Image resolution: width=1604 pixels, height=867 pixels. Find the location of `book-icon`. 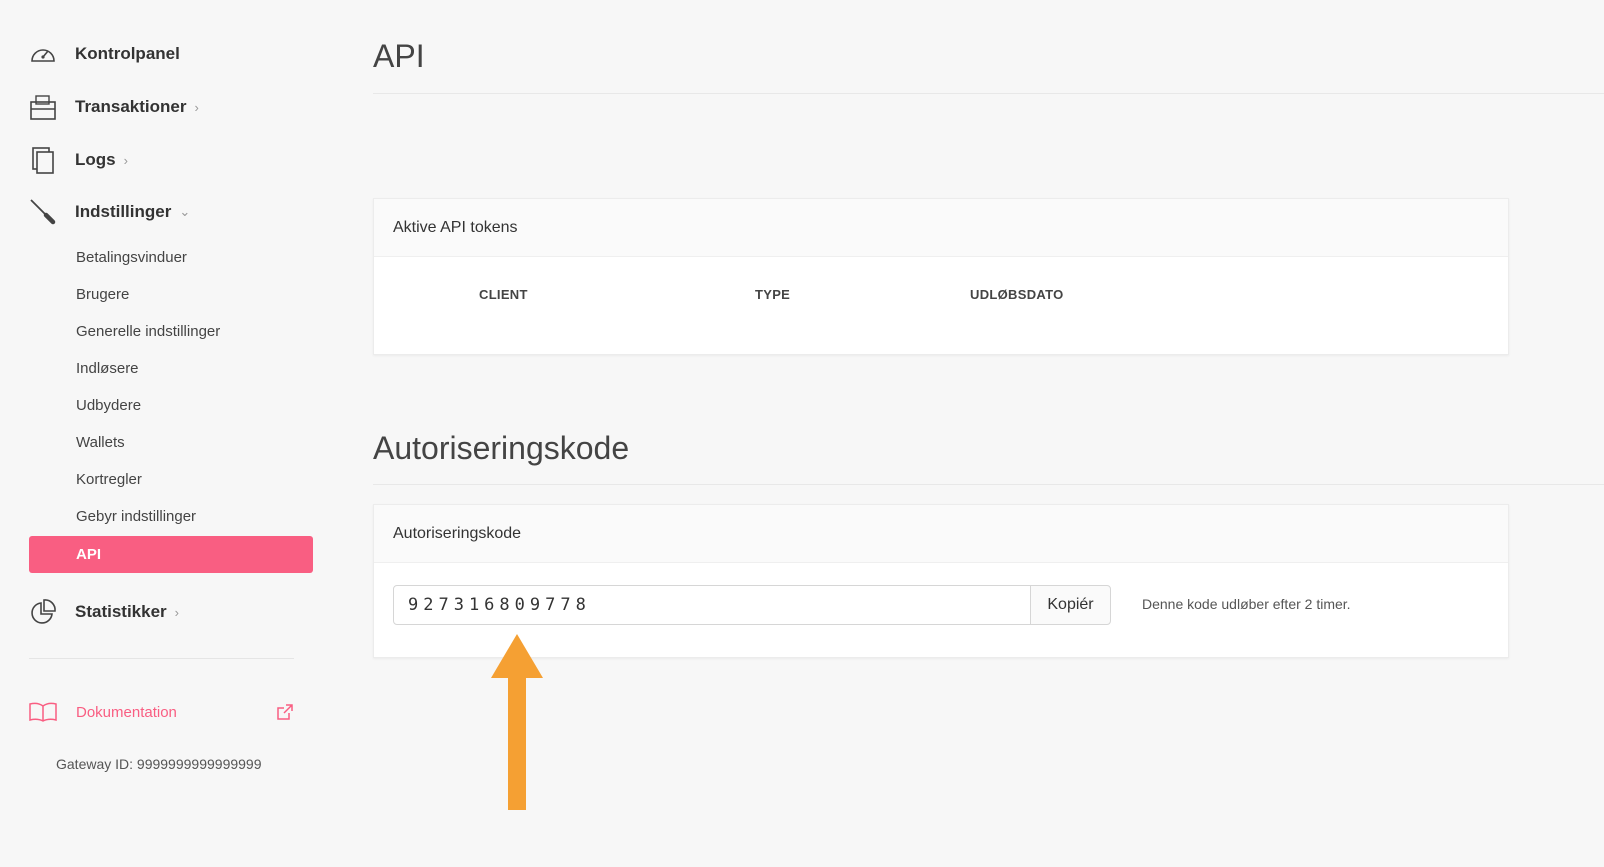

book-icon is located at coordinates (43, 712).